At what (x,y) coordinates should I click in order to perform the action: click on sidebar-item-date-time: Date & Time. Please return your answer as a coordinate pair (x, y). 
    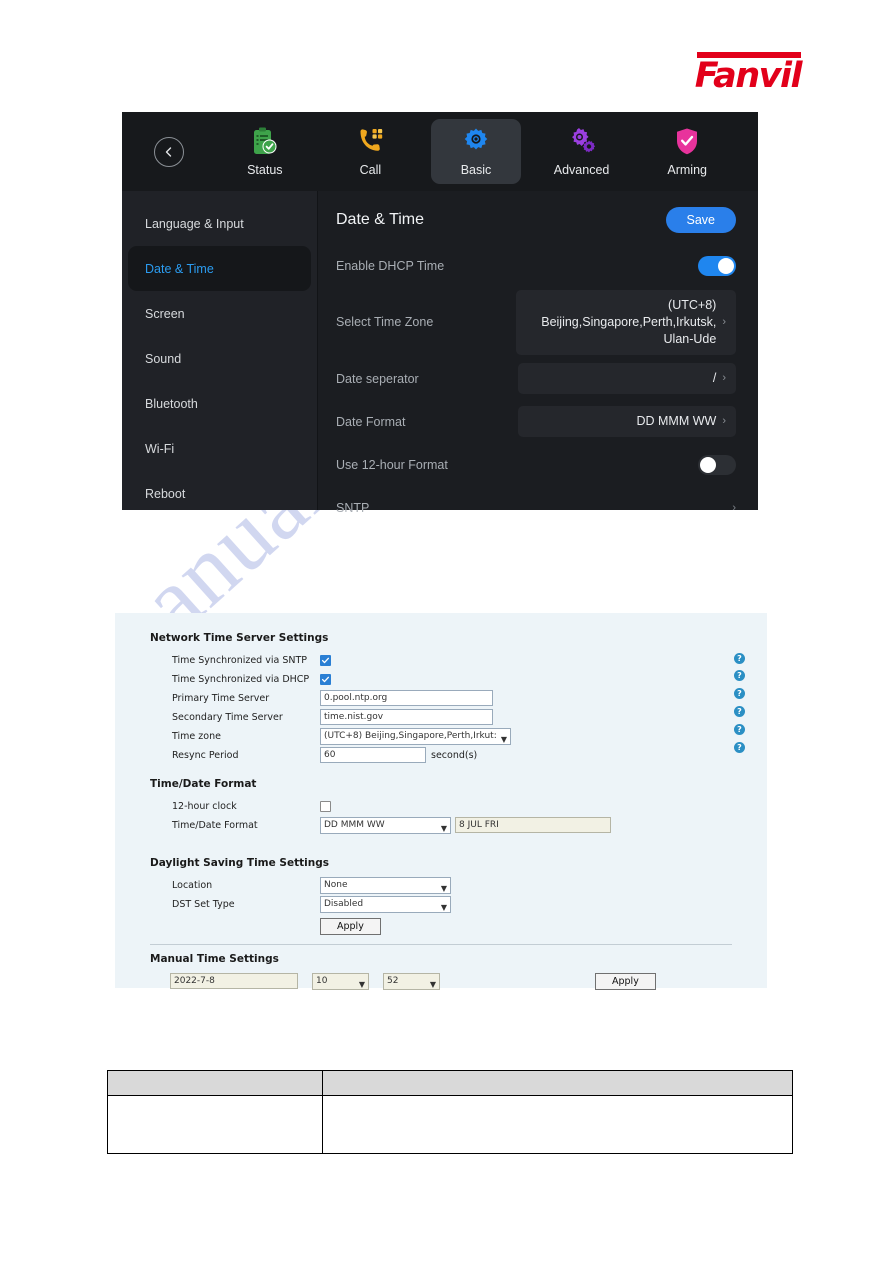
    Looking at the image, I should click on (219, 268).